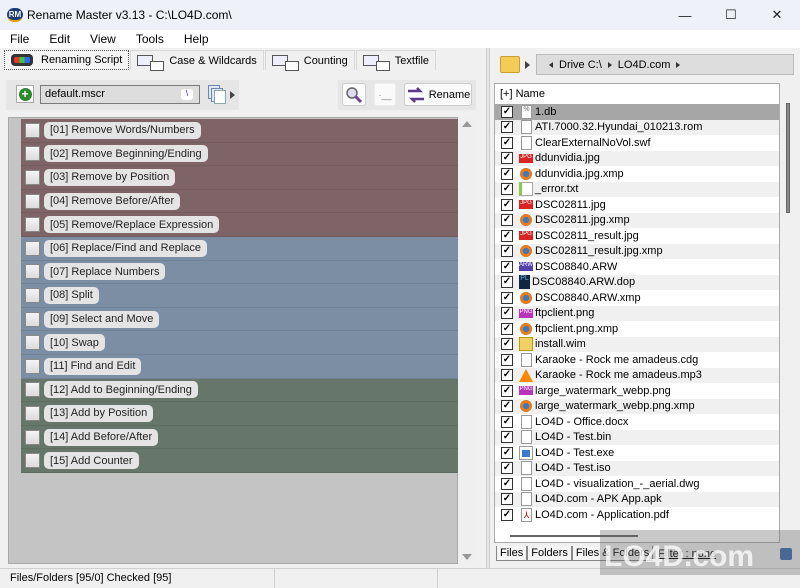 The image size is (800, 588). I want to click on file-row: ✓ DSC02811_result.jpg.xmp, so click(637, 251).